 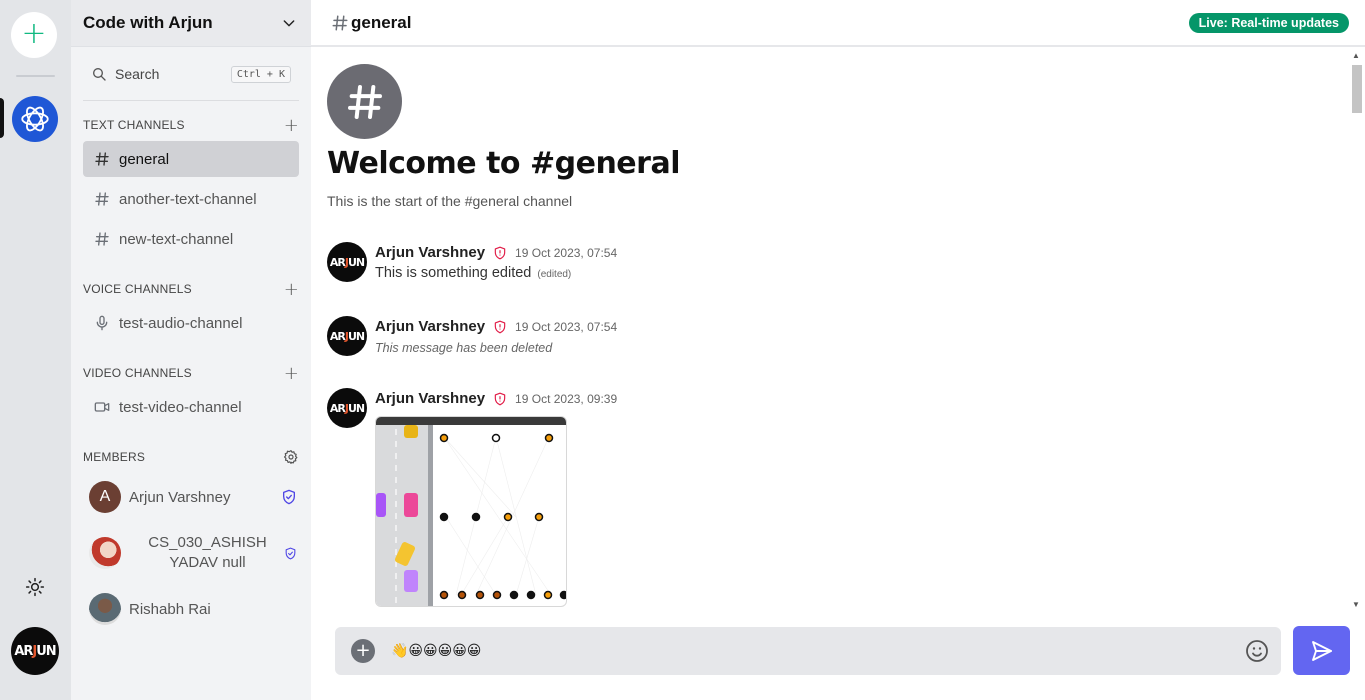 I want to click on emoji-picker-icon, so click(x=1257, y=651).